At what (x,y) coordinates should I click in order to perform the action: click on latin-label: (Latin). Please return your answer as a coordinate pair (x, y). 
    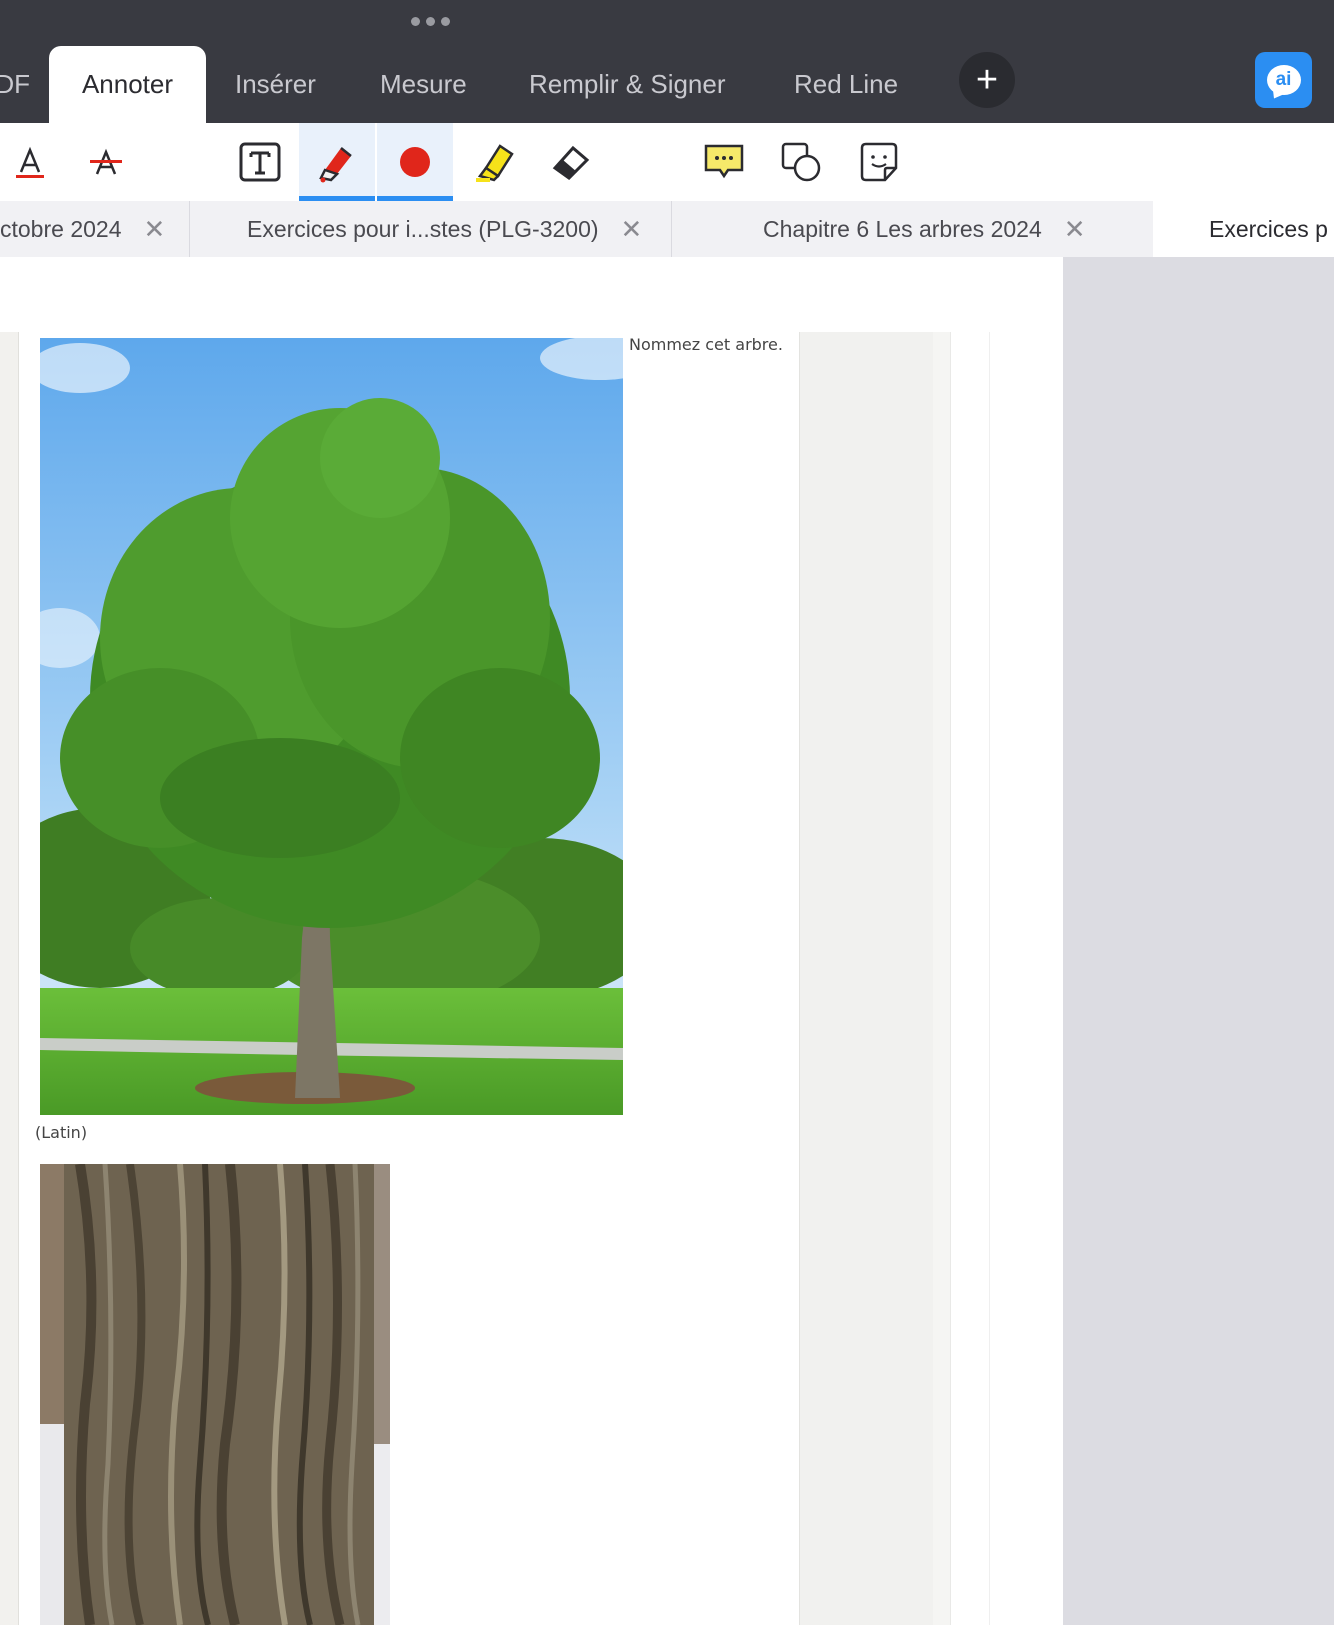
    Looking at the image, I should click on (61, 1132).